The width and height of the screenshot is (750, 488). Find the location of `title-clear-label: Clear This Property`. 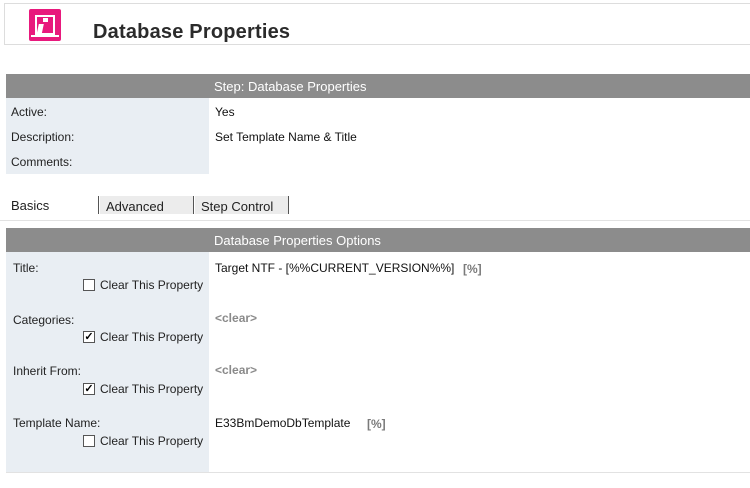

title-clear-label: Clear This Property is located at coordinates (151, 285).